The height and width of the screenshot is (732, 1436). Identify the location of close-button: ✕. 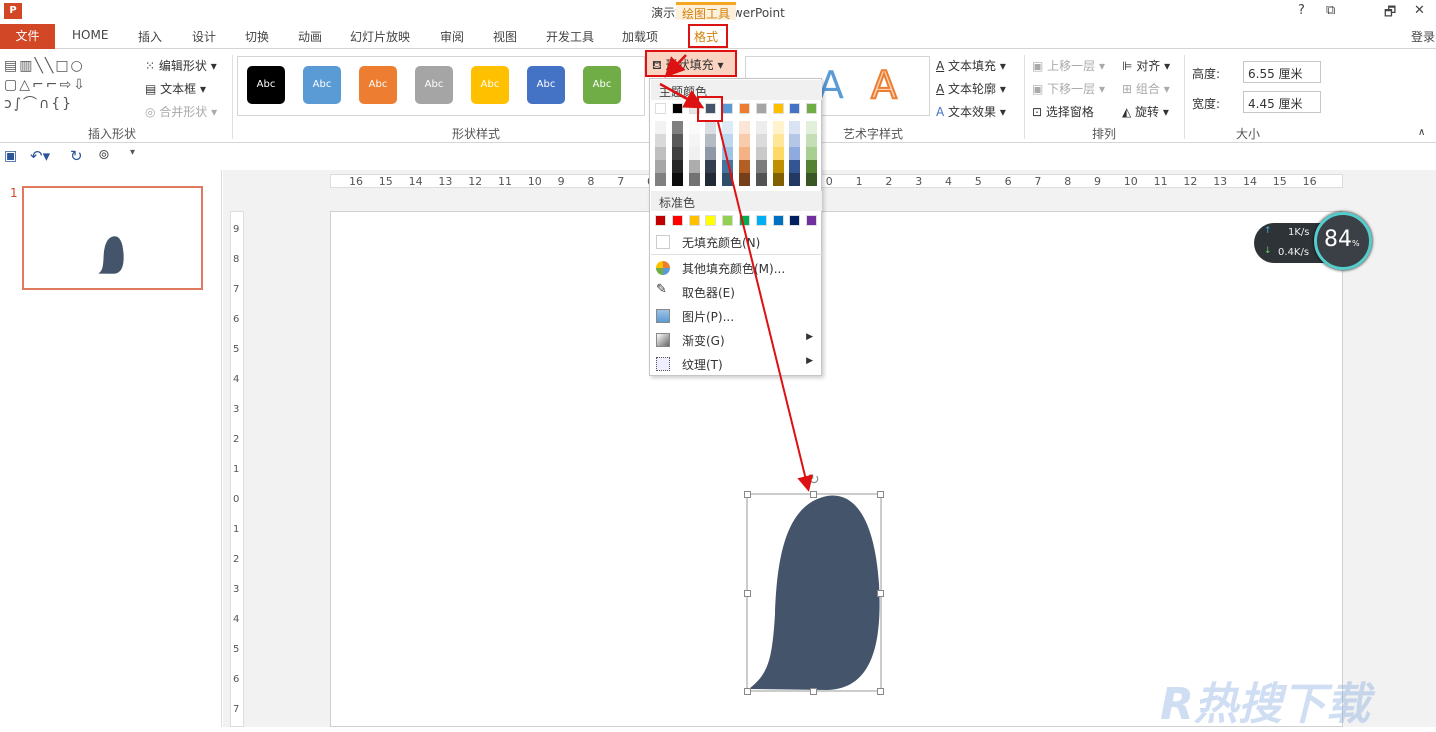
(1419, 10).